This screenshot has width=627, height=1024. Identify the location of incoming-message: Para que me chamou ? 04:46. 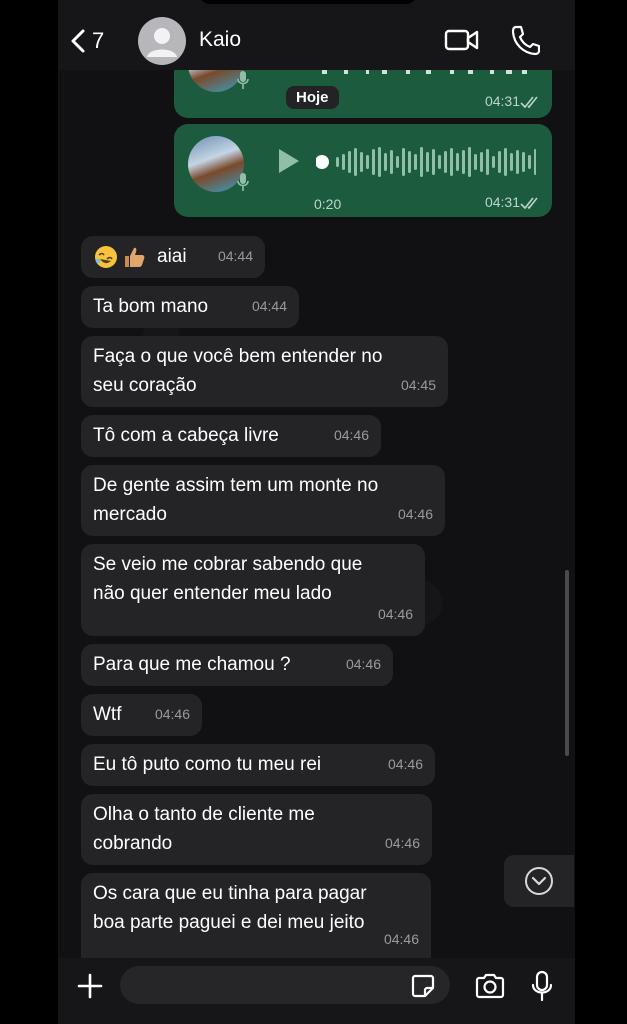
(237, 665).